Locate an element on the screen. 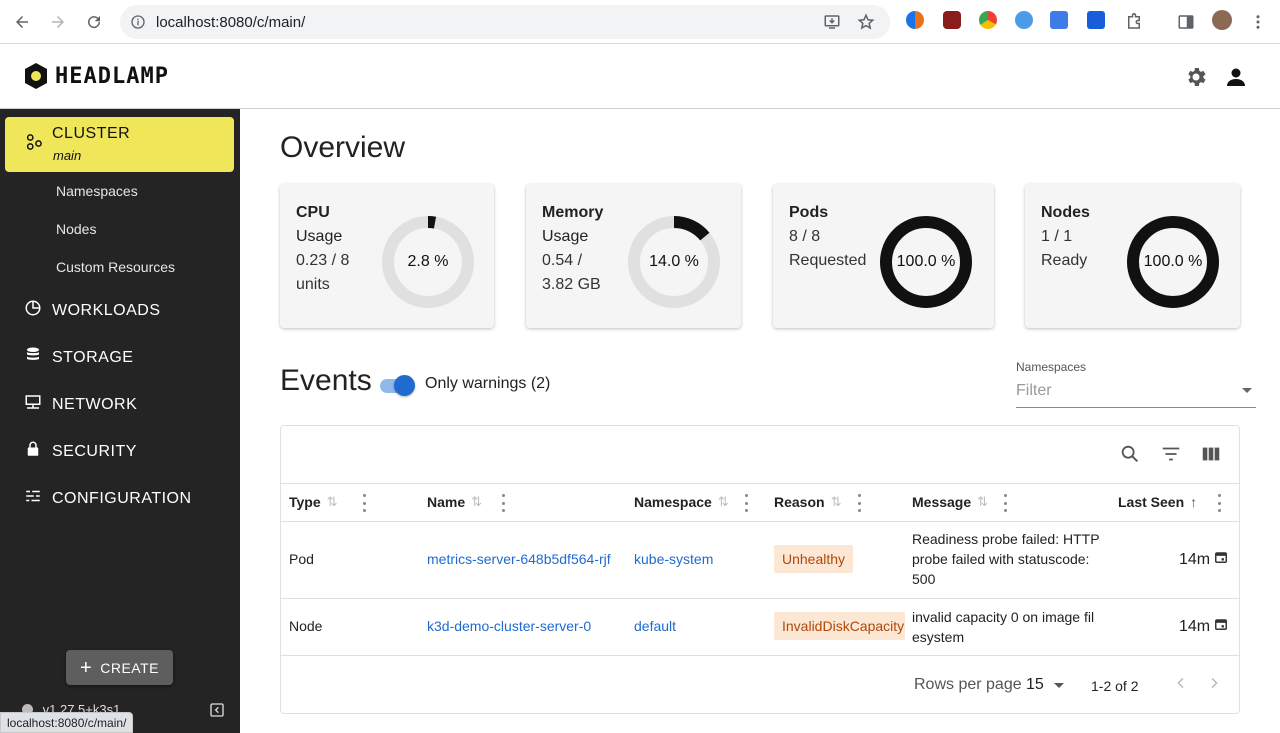 The image size is (1280, 733). create-button: + CREATE is located at coordinates (119, 667).